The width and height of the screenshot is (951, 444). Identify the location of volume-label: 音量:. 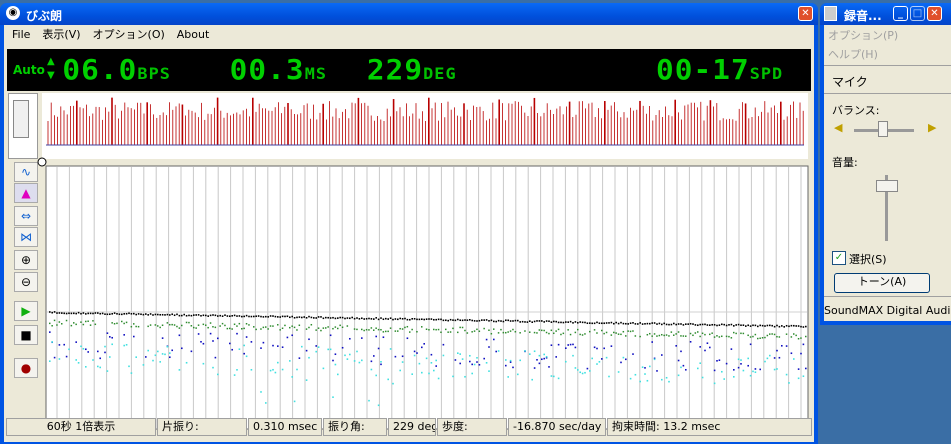
(845, 162).